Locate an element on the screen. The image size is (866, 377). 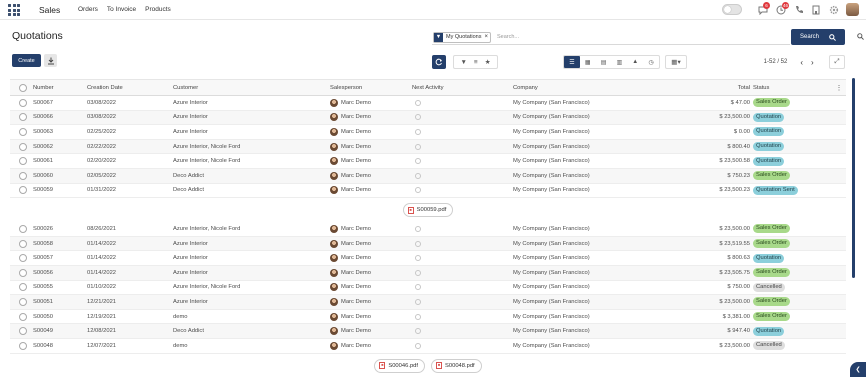
select-all-checkbox is located at coordinates (23, 87).